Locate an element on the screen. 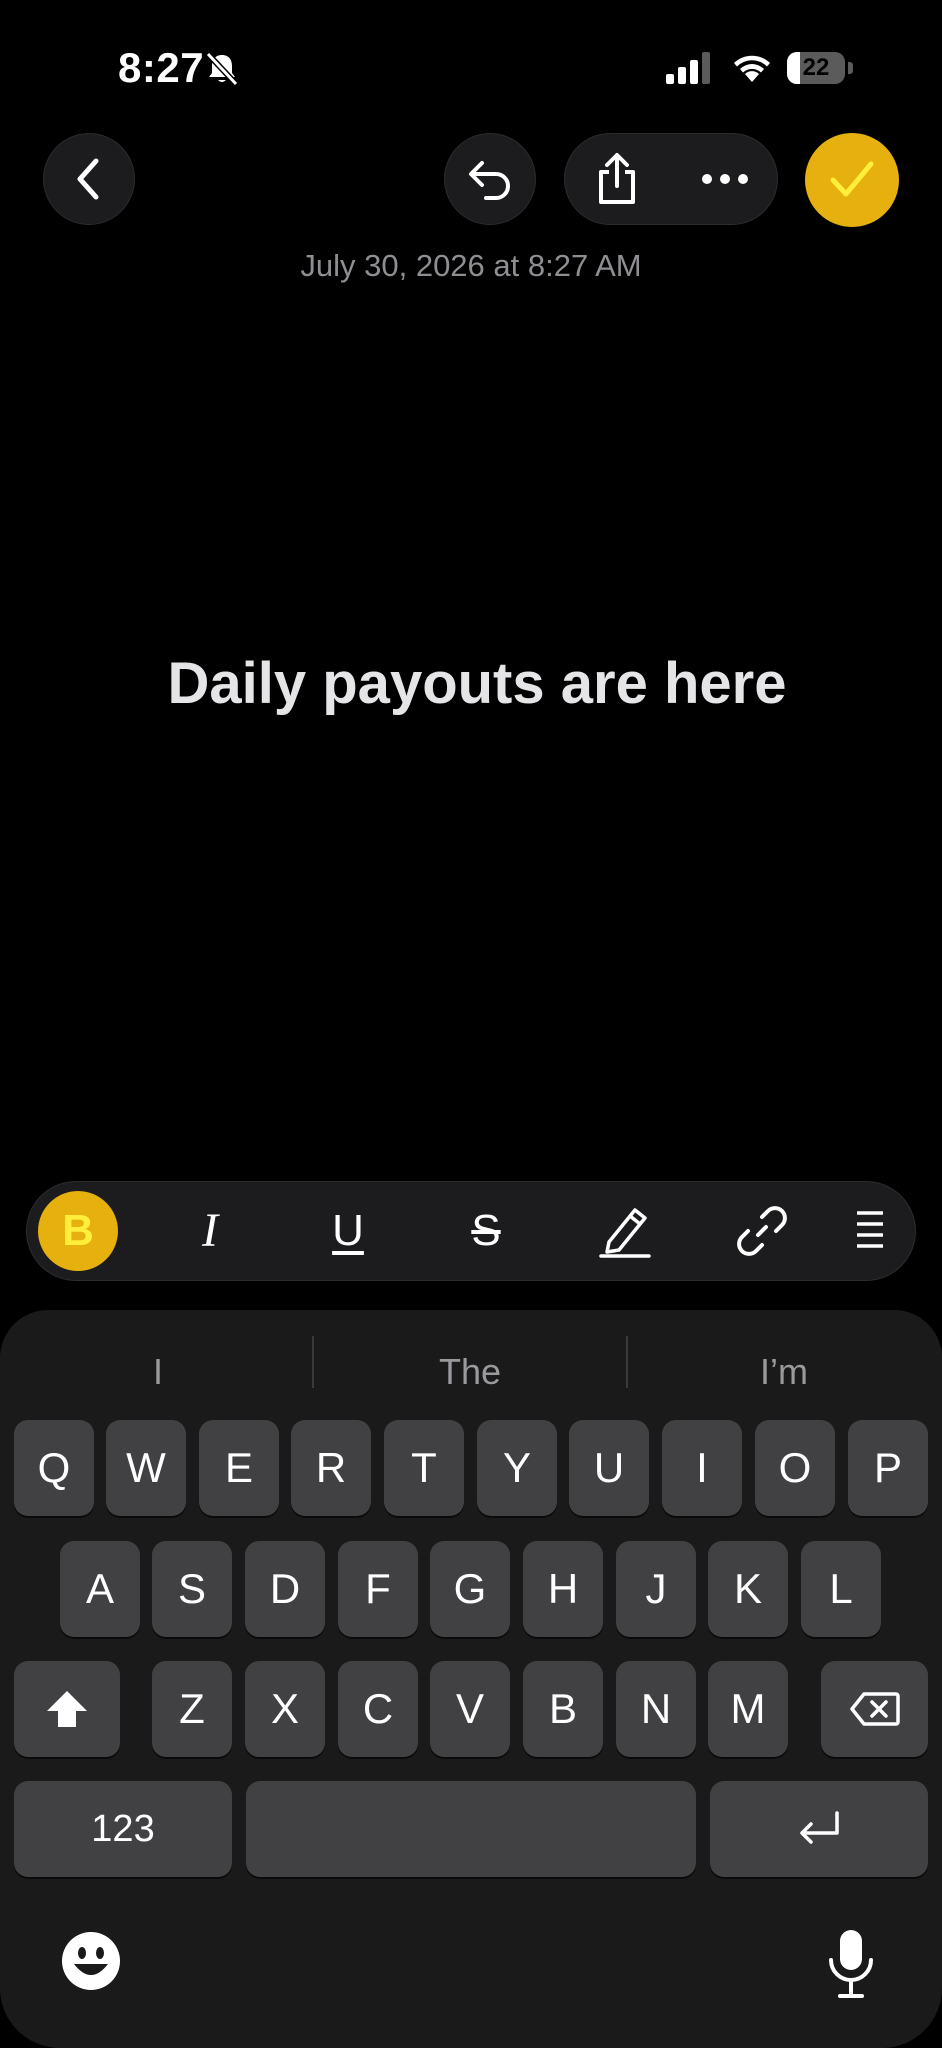  key-o: O is located at coordinates (795, 1468).